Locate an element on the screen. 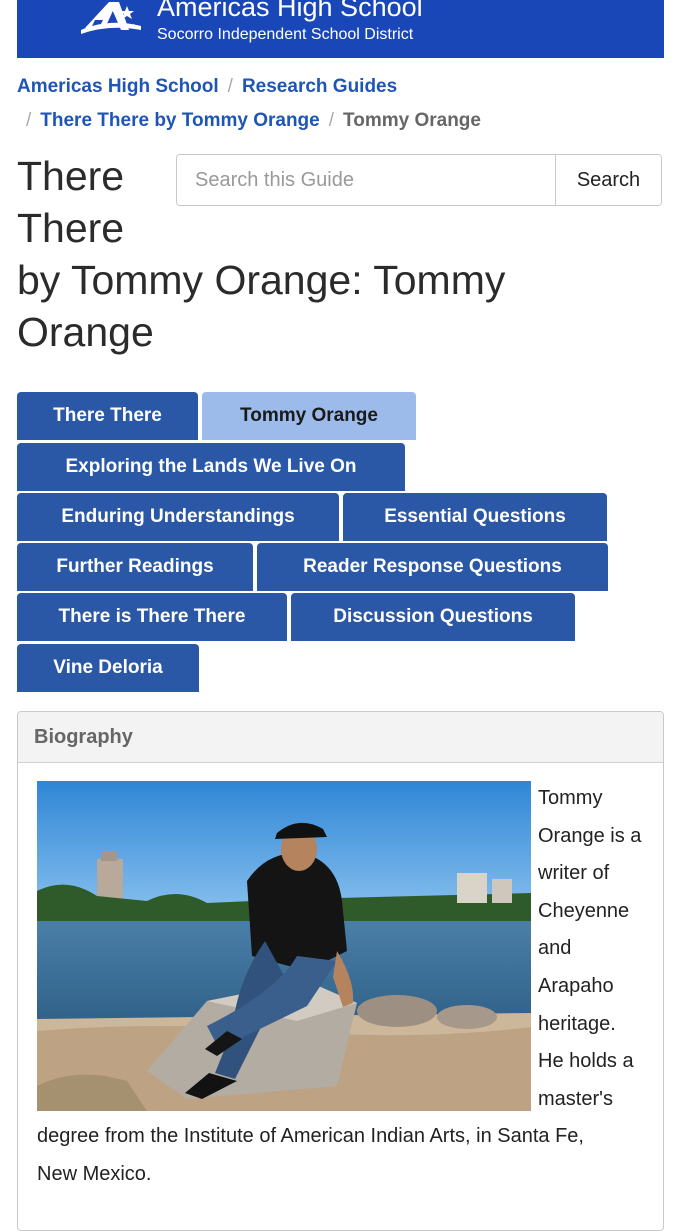  search-button: Search is located at coordinates (608, 180).